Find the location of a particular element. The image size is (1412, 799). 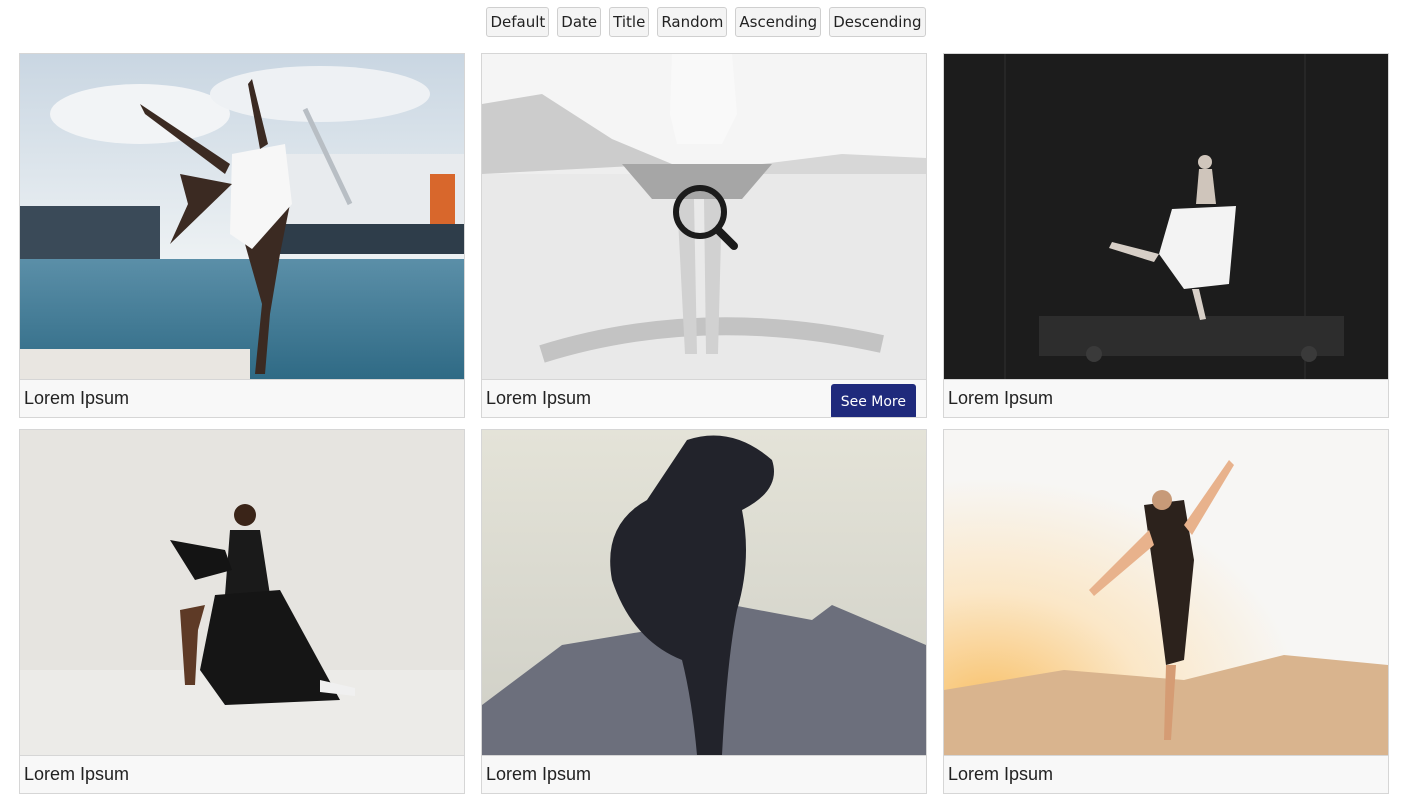

see-more-button: See More is located at coordinates (873, 400).